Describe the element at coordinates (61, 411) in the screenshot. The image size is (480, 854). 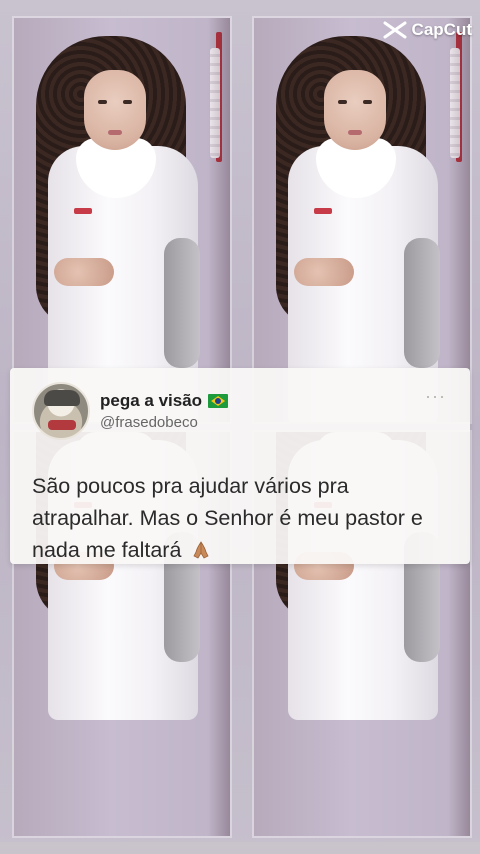
I see `avatar` at that location.